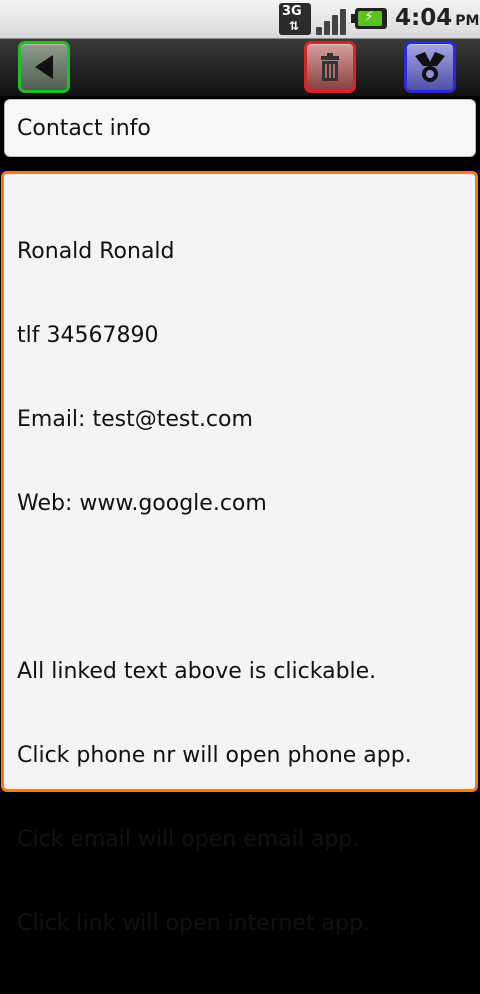  Describe the element at coordinates (240, 19) in the screenshot. I see `status-bar: 3G ⇅ ⚡ 4:04 PM` at that location.